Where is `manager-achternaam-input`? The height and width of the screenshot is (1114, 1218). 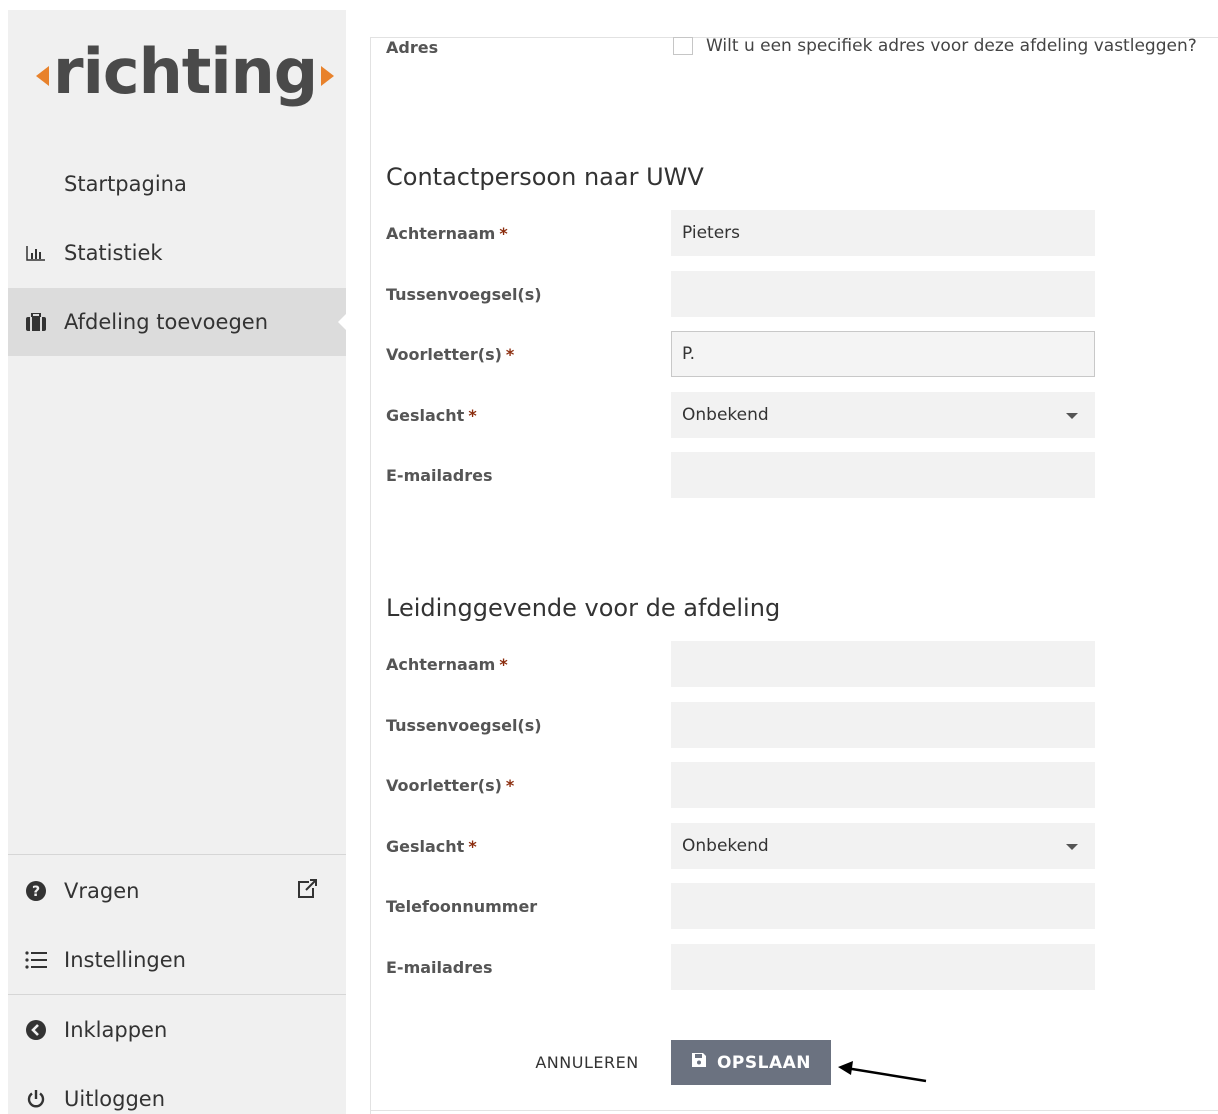
manager-achternaam-input is located at coordinates (883, 664).